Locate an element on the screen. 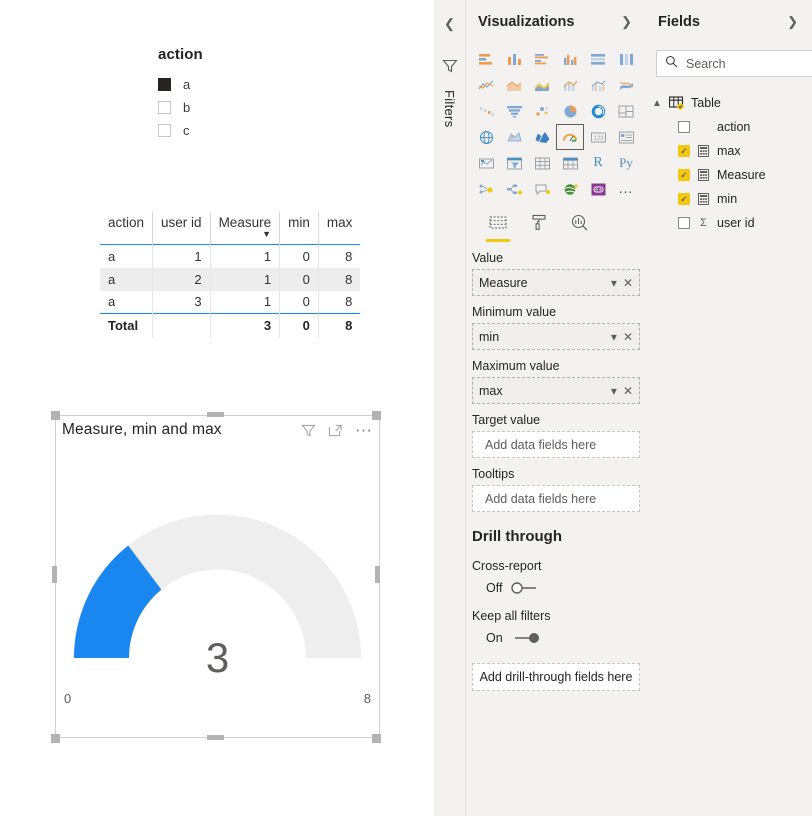 Image resolution: width=812 pixels, height=816 pixels. viz-icon-qna-visual is located at coordinates (542, 189).